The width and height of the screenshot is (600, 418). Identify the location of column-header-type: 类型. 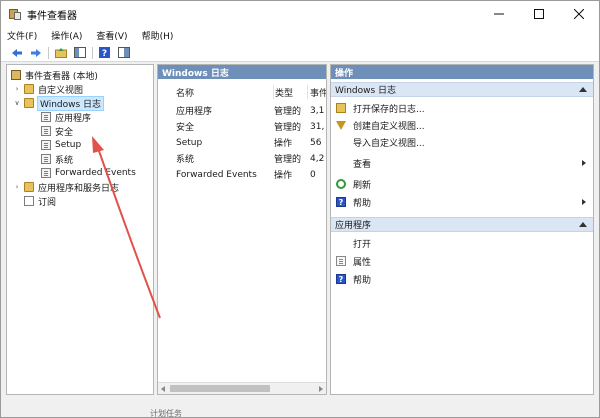
(291, 92).